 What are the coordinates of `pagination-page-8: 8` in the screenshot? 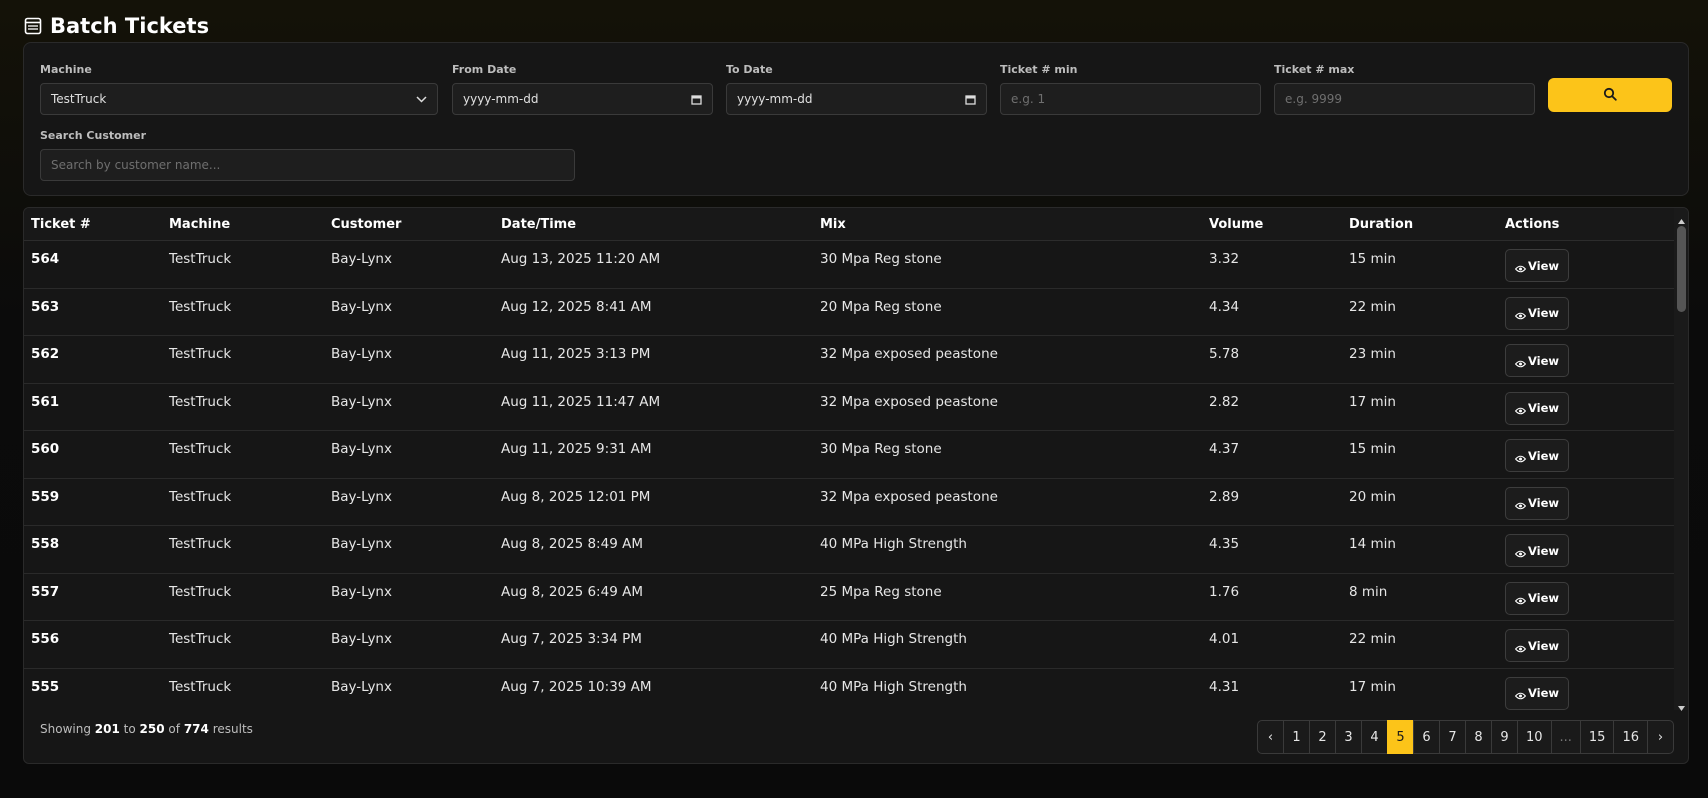 It's located at (1478, 737).